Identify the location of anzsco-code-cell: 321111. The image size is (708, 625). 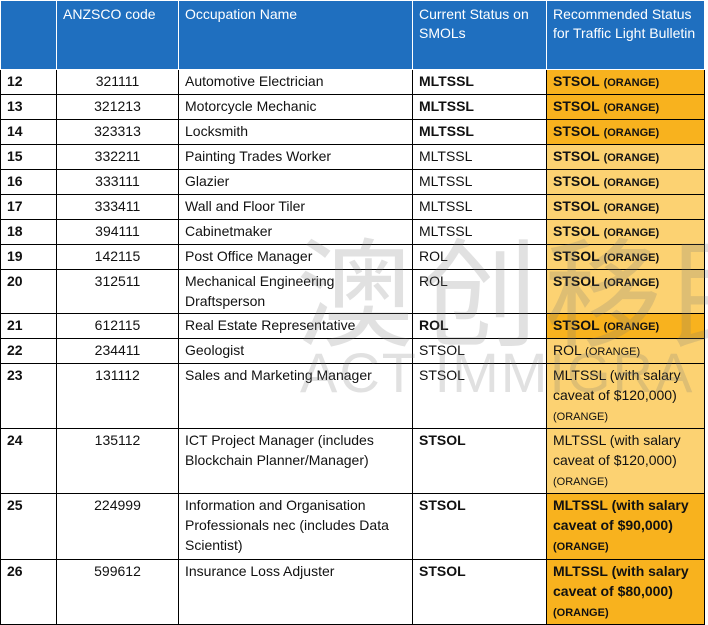
(117, 82).